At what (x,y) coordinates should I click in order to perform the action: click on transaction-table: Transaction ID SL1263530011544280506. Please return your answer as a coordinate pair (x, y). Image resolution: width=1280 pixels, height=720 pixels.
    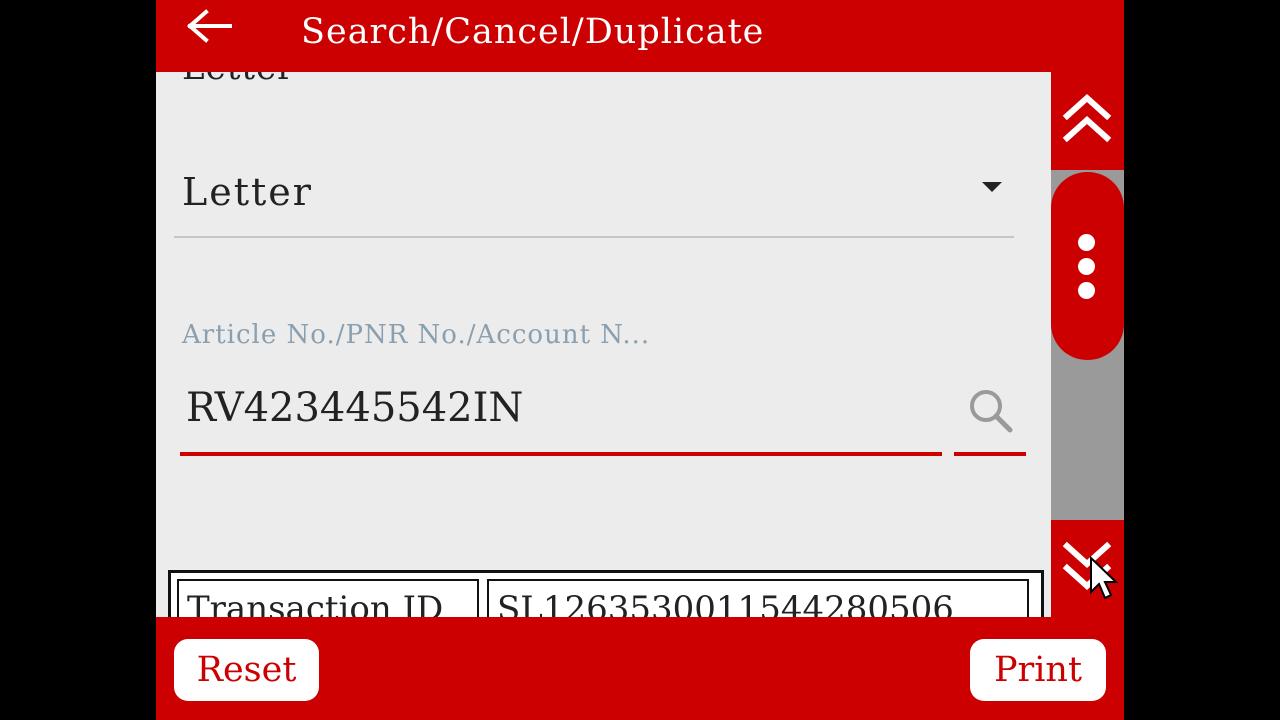
    Looking at the image, I should click on (606, 593).